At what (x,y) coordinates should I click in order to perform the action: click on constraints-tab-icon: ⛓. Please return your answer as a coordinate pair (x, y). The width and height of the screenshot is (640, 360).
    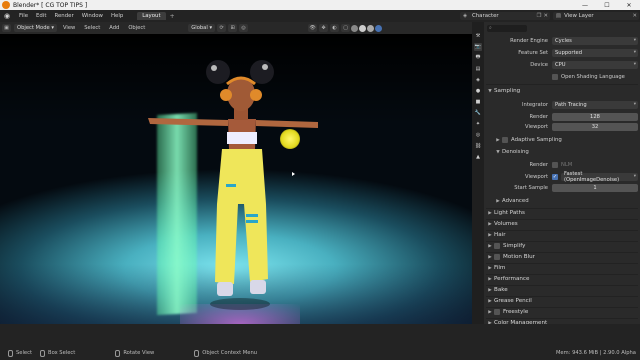
    Looking at the image, I should click on (478, 146).